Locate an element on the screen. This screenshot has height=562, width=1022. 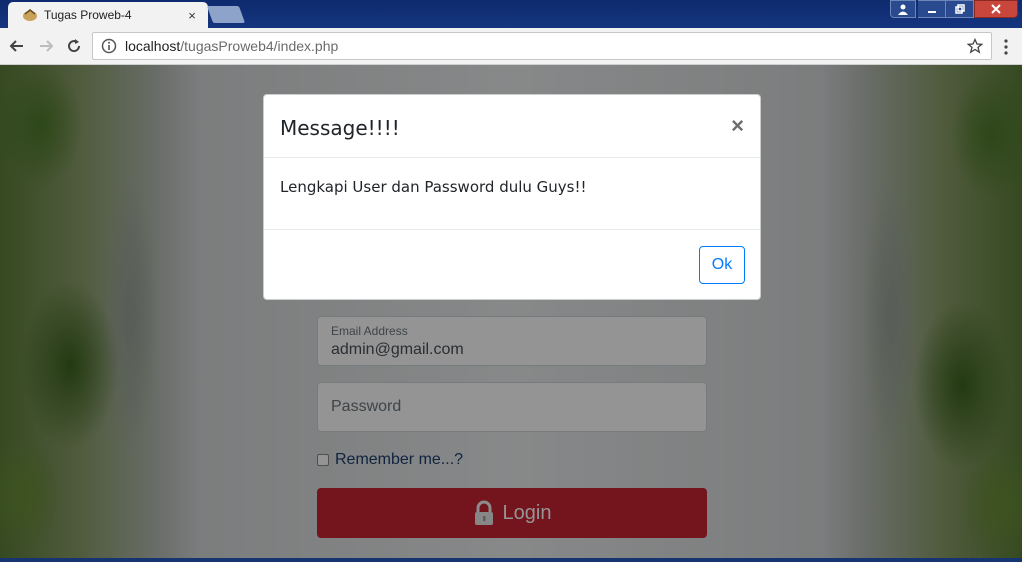
restore-icon is located at coordinates (960, 9).